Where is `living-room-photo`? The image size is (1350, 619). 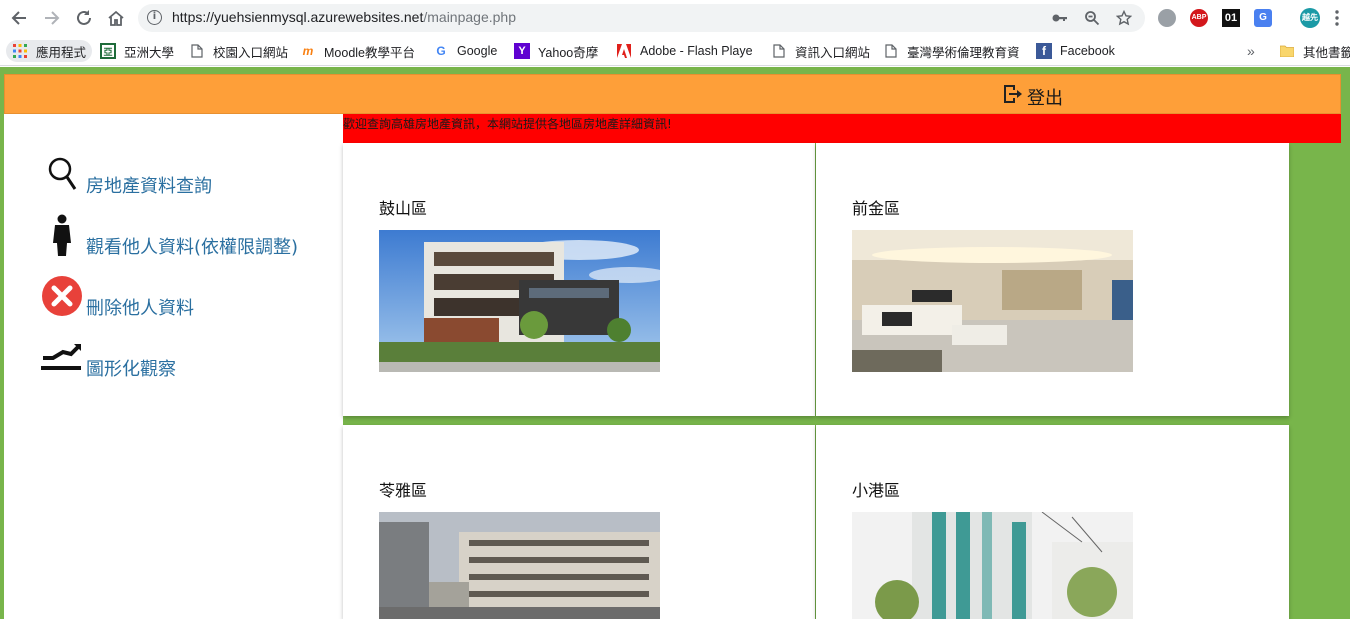 living-room-photo is located at coordinates (992, 301).